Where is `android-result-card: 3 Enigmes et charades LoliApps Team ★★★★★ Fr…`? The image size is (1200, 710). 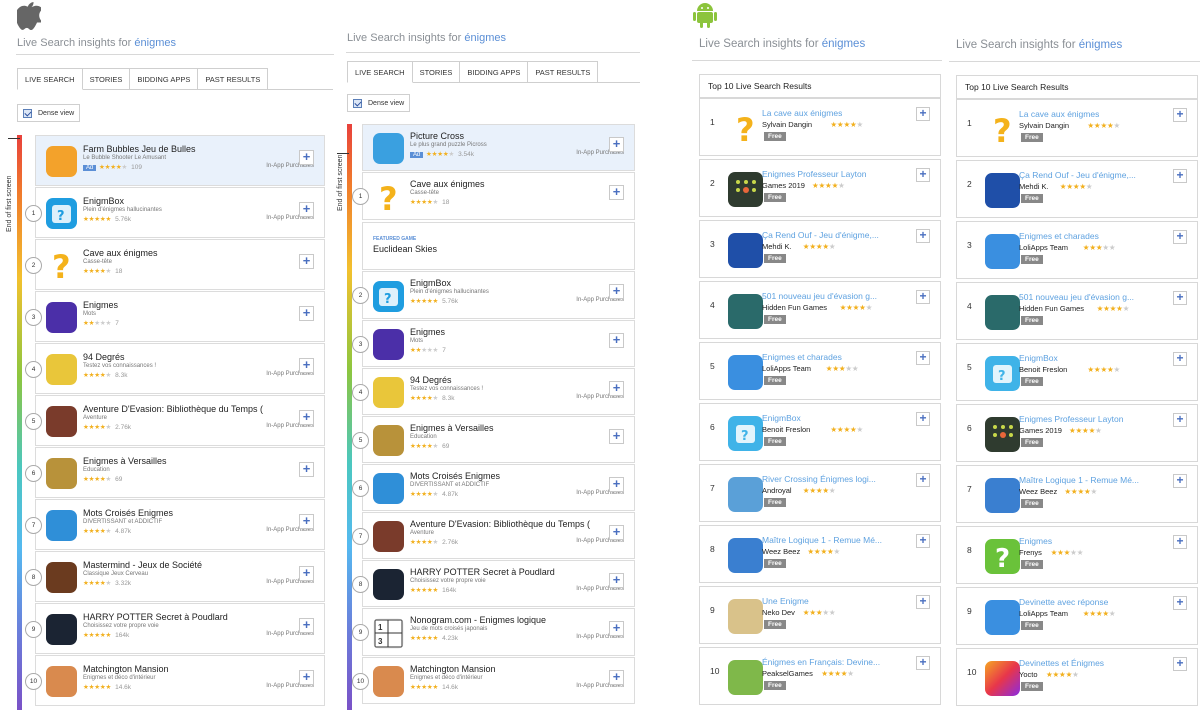 android-result-card: 3 Enigmes et charades LoliApps Team ★★★★★ Fr… is located at coordinates (1077, 250).